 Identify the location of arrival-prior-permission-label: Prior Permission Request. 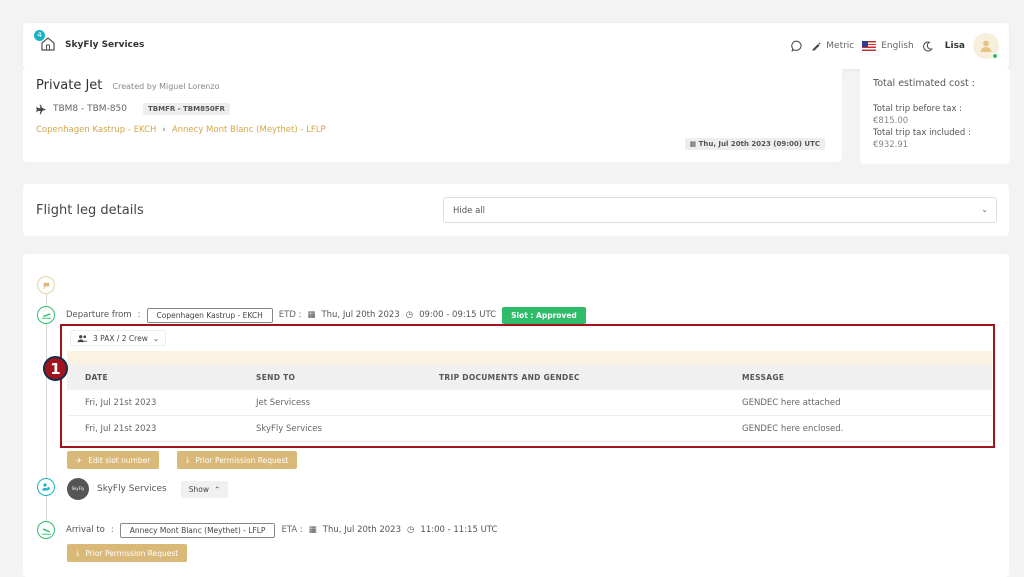
(132, 553).